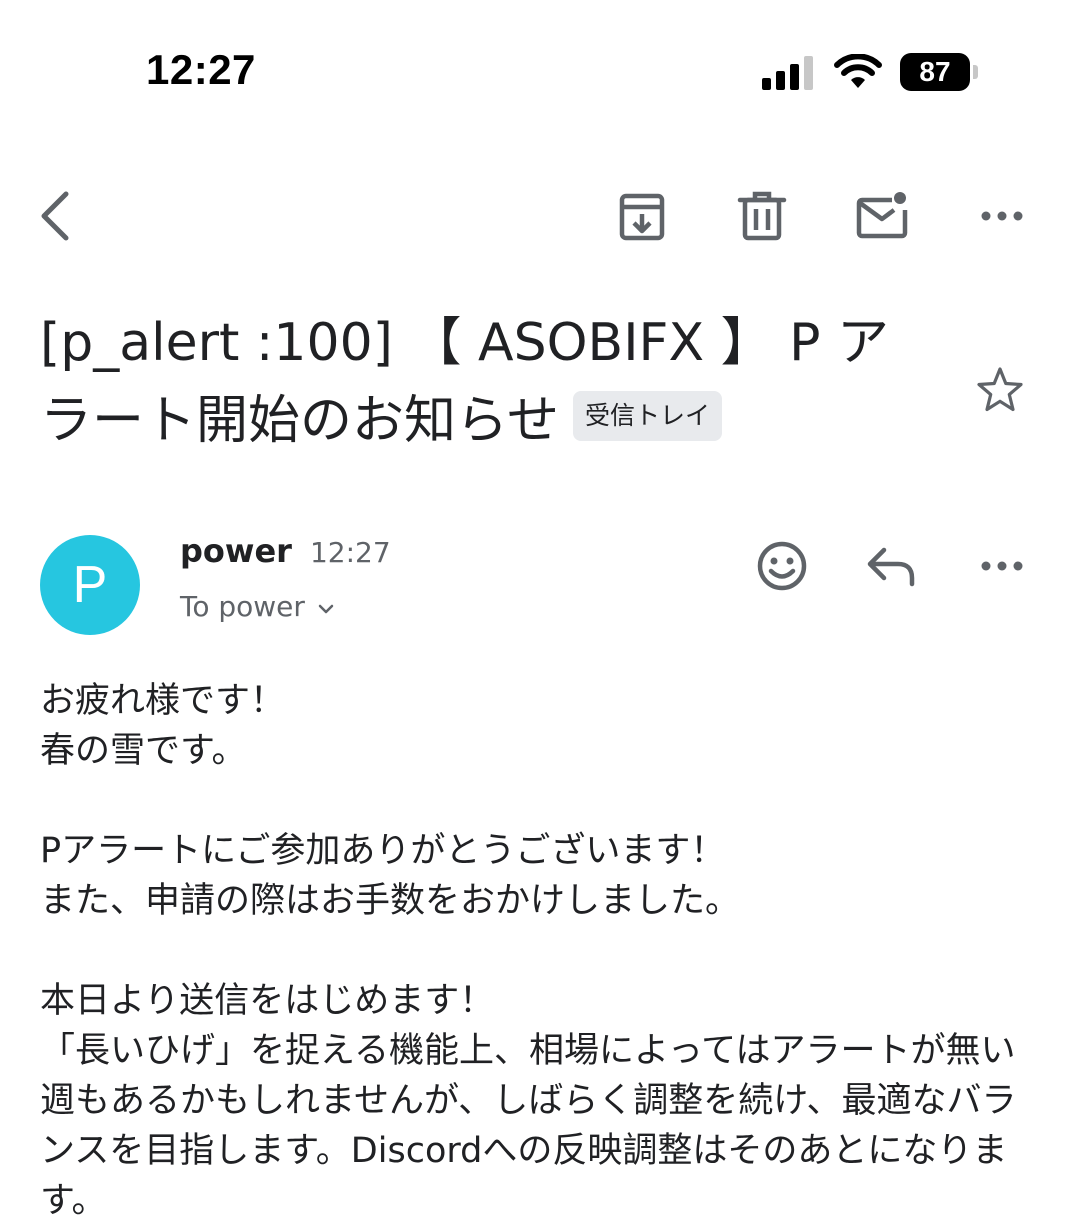 The image size is (1070, 1226). Describe the element at coordinates (935, 72) in the screenshot. I see `battery-level: 87` at that location.